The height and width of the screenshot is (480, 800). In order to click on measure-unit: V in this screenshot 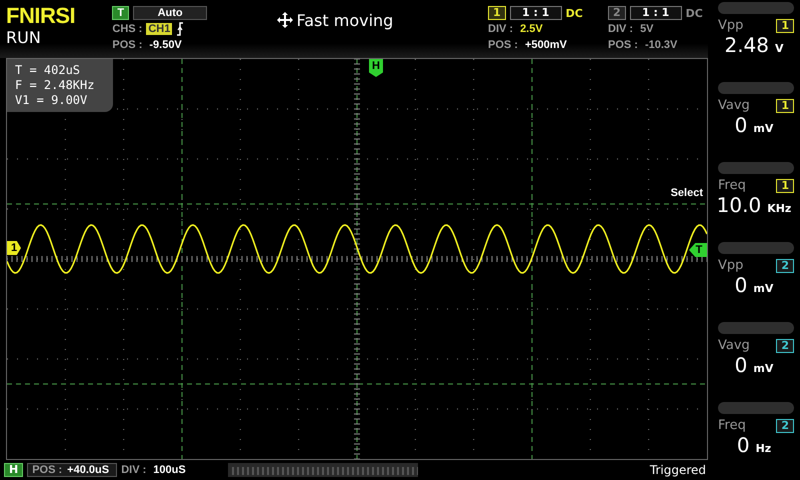, I will do `click(779, 48)`.